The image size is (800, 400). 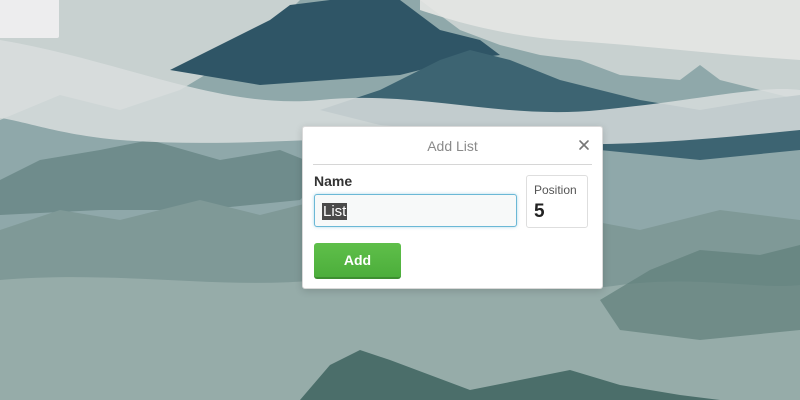 What do you see at coordinates (555, 190) in the screenshot?
I see `position-label: Position` at bounding box center [555, 190].